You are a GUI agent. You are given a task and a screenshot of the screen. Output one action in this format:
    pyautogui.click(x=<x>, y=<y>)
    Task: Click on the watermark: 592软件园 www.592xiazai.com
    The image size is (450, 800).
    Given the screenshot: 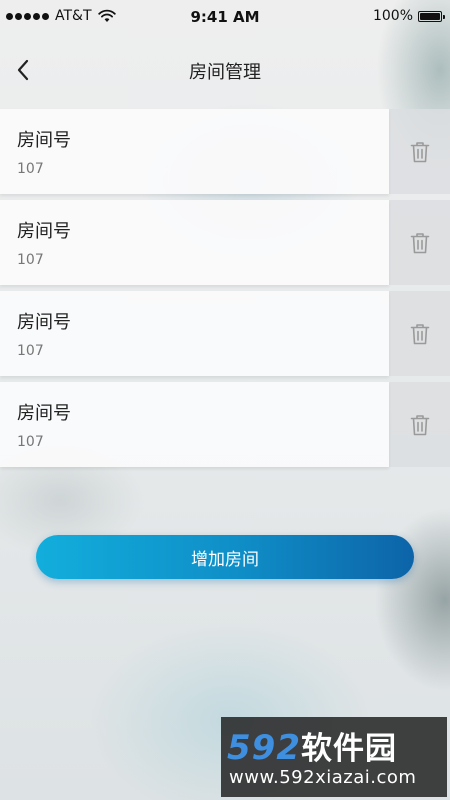 What is the action you would take?
    pyautogui.click(x=334, y=757)
    